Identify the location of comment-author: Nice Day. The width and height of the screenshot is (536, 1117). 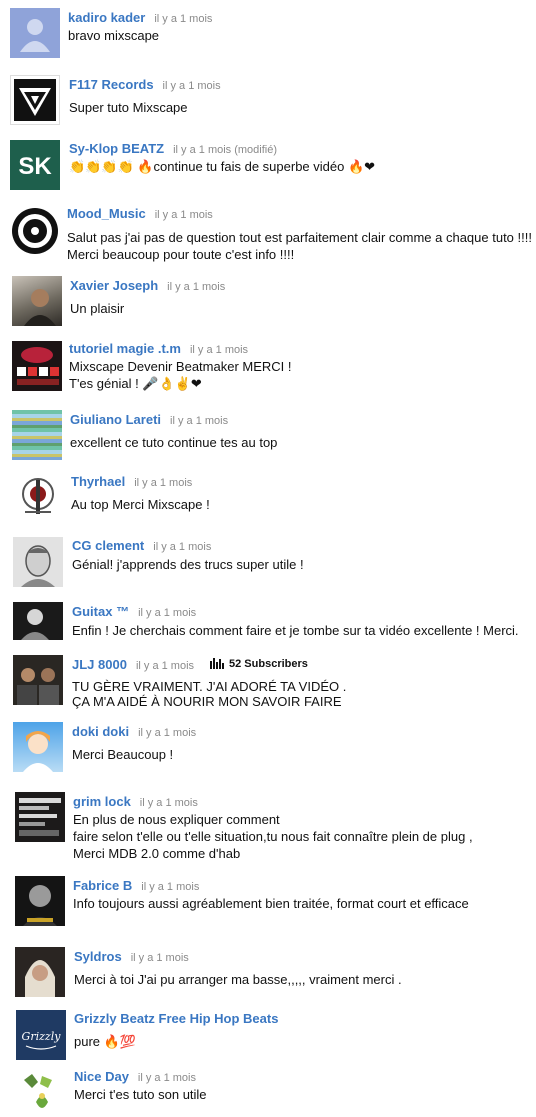
(101, 1076).